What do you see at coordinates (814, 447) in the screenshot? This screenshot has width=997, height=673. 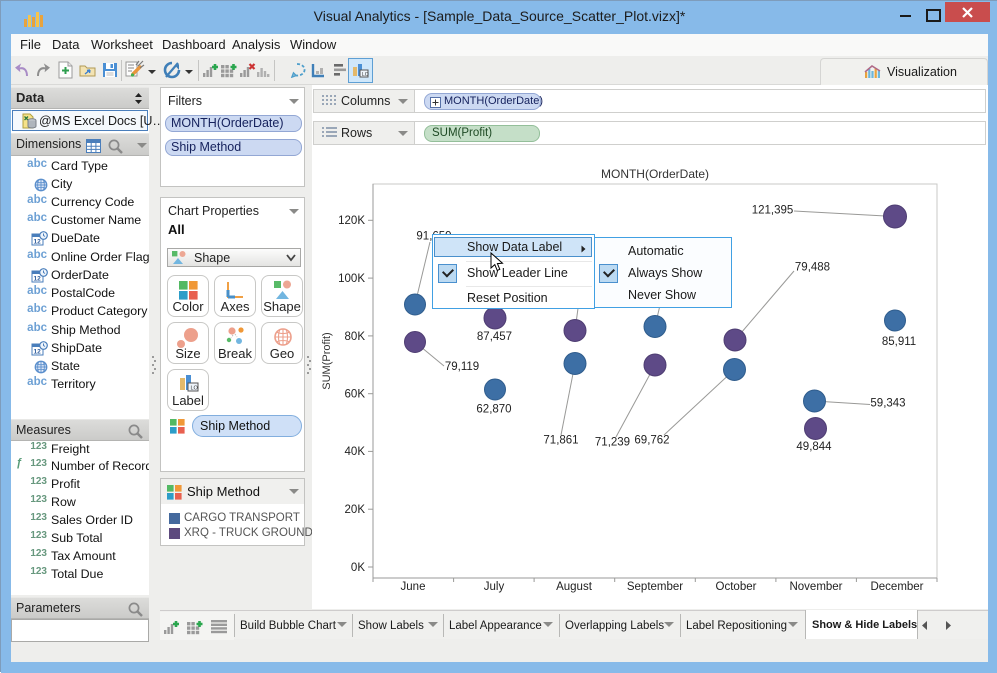 I see `svg-text: 49,844` at bounding box center [814, 447].